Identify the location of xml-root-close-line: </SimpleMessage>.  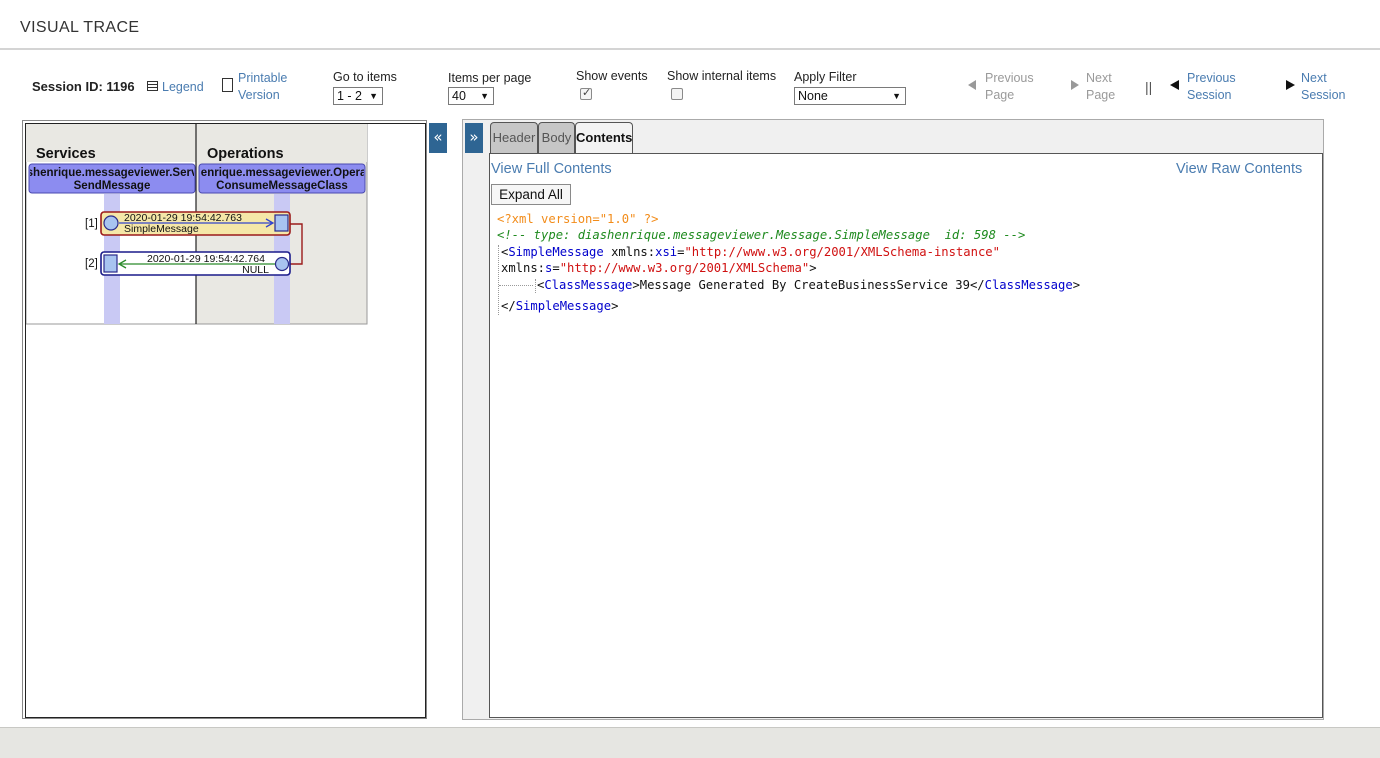
(560, 306).